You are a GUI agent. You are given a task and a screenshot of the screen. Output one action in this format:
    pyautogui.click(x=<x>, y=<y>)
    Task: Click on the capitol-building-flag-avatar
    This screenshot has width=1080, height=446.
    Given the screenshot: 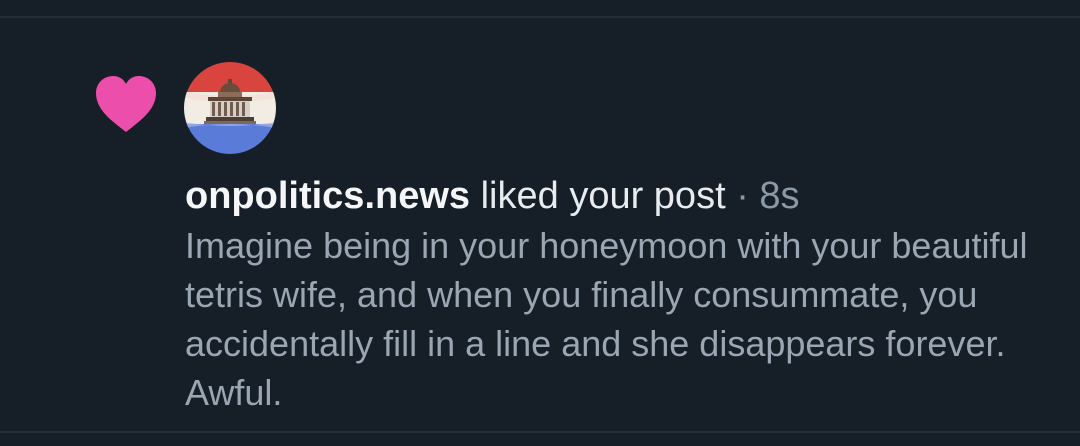 What is the action you would take?
    pyautogui.click(x=230, y=108)
    